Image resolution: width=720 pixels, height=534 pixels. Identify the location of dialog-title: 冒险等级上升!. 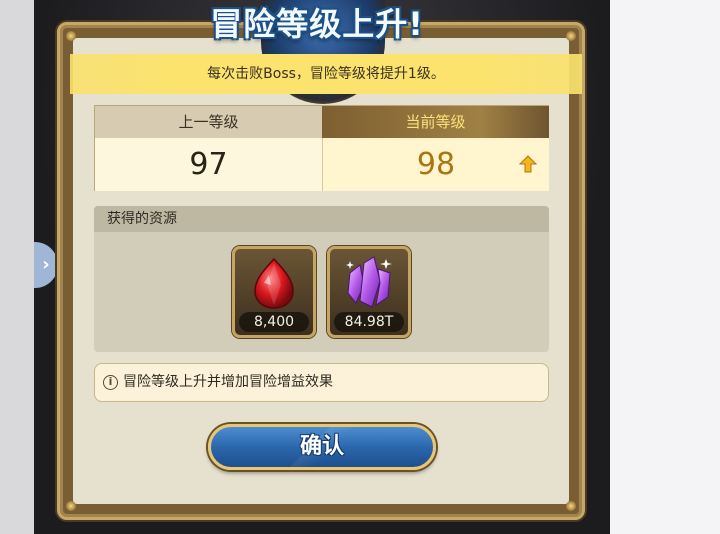
(317, 24).